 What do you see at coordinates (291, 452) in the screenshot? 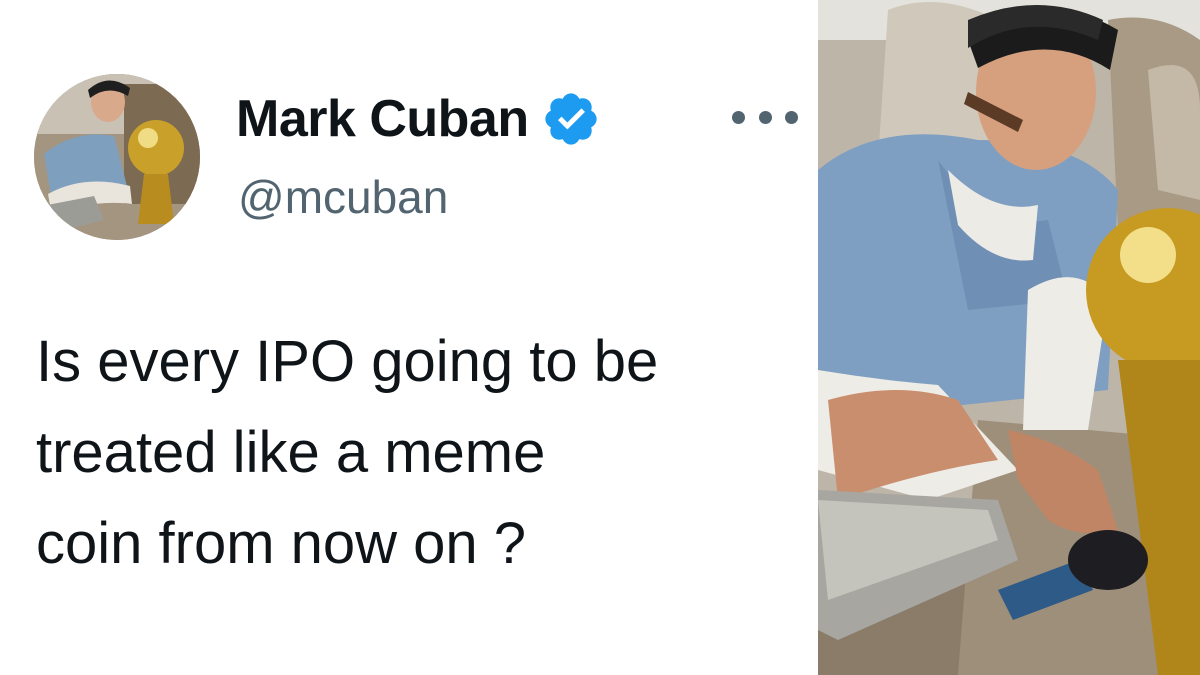
I see `tweet-text-line: treated like a meme` at bounding box center [291, 452].